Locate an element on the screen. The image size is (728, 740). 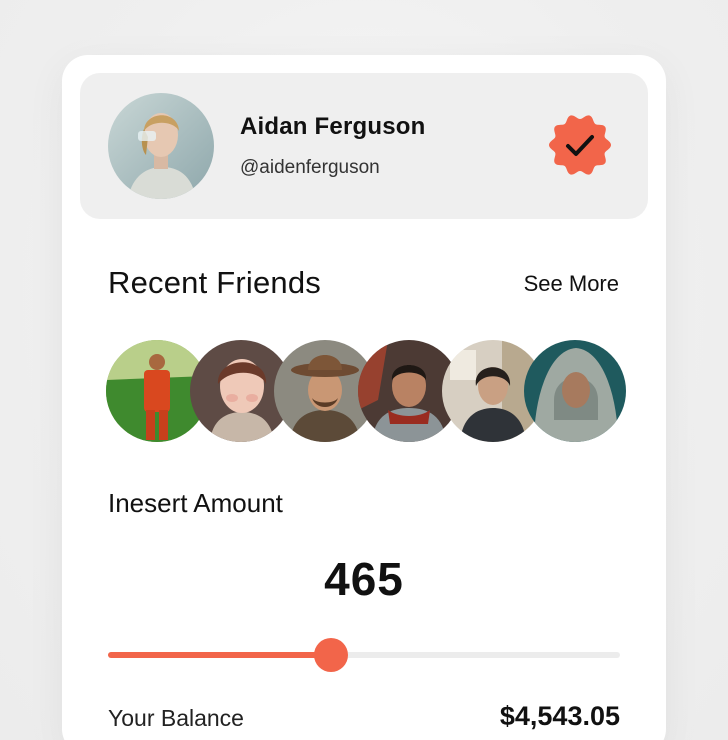
friends-list is located at coordinates (366, 392).